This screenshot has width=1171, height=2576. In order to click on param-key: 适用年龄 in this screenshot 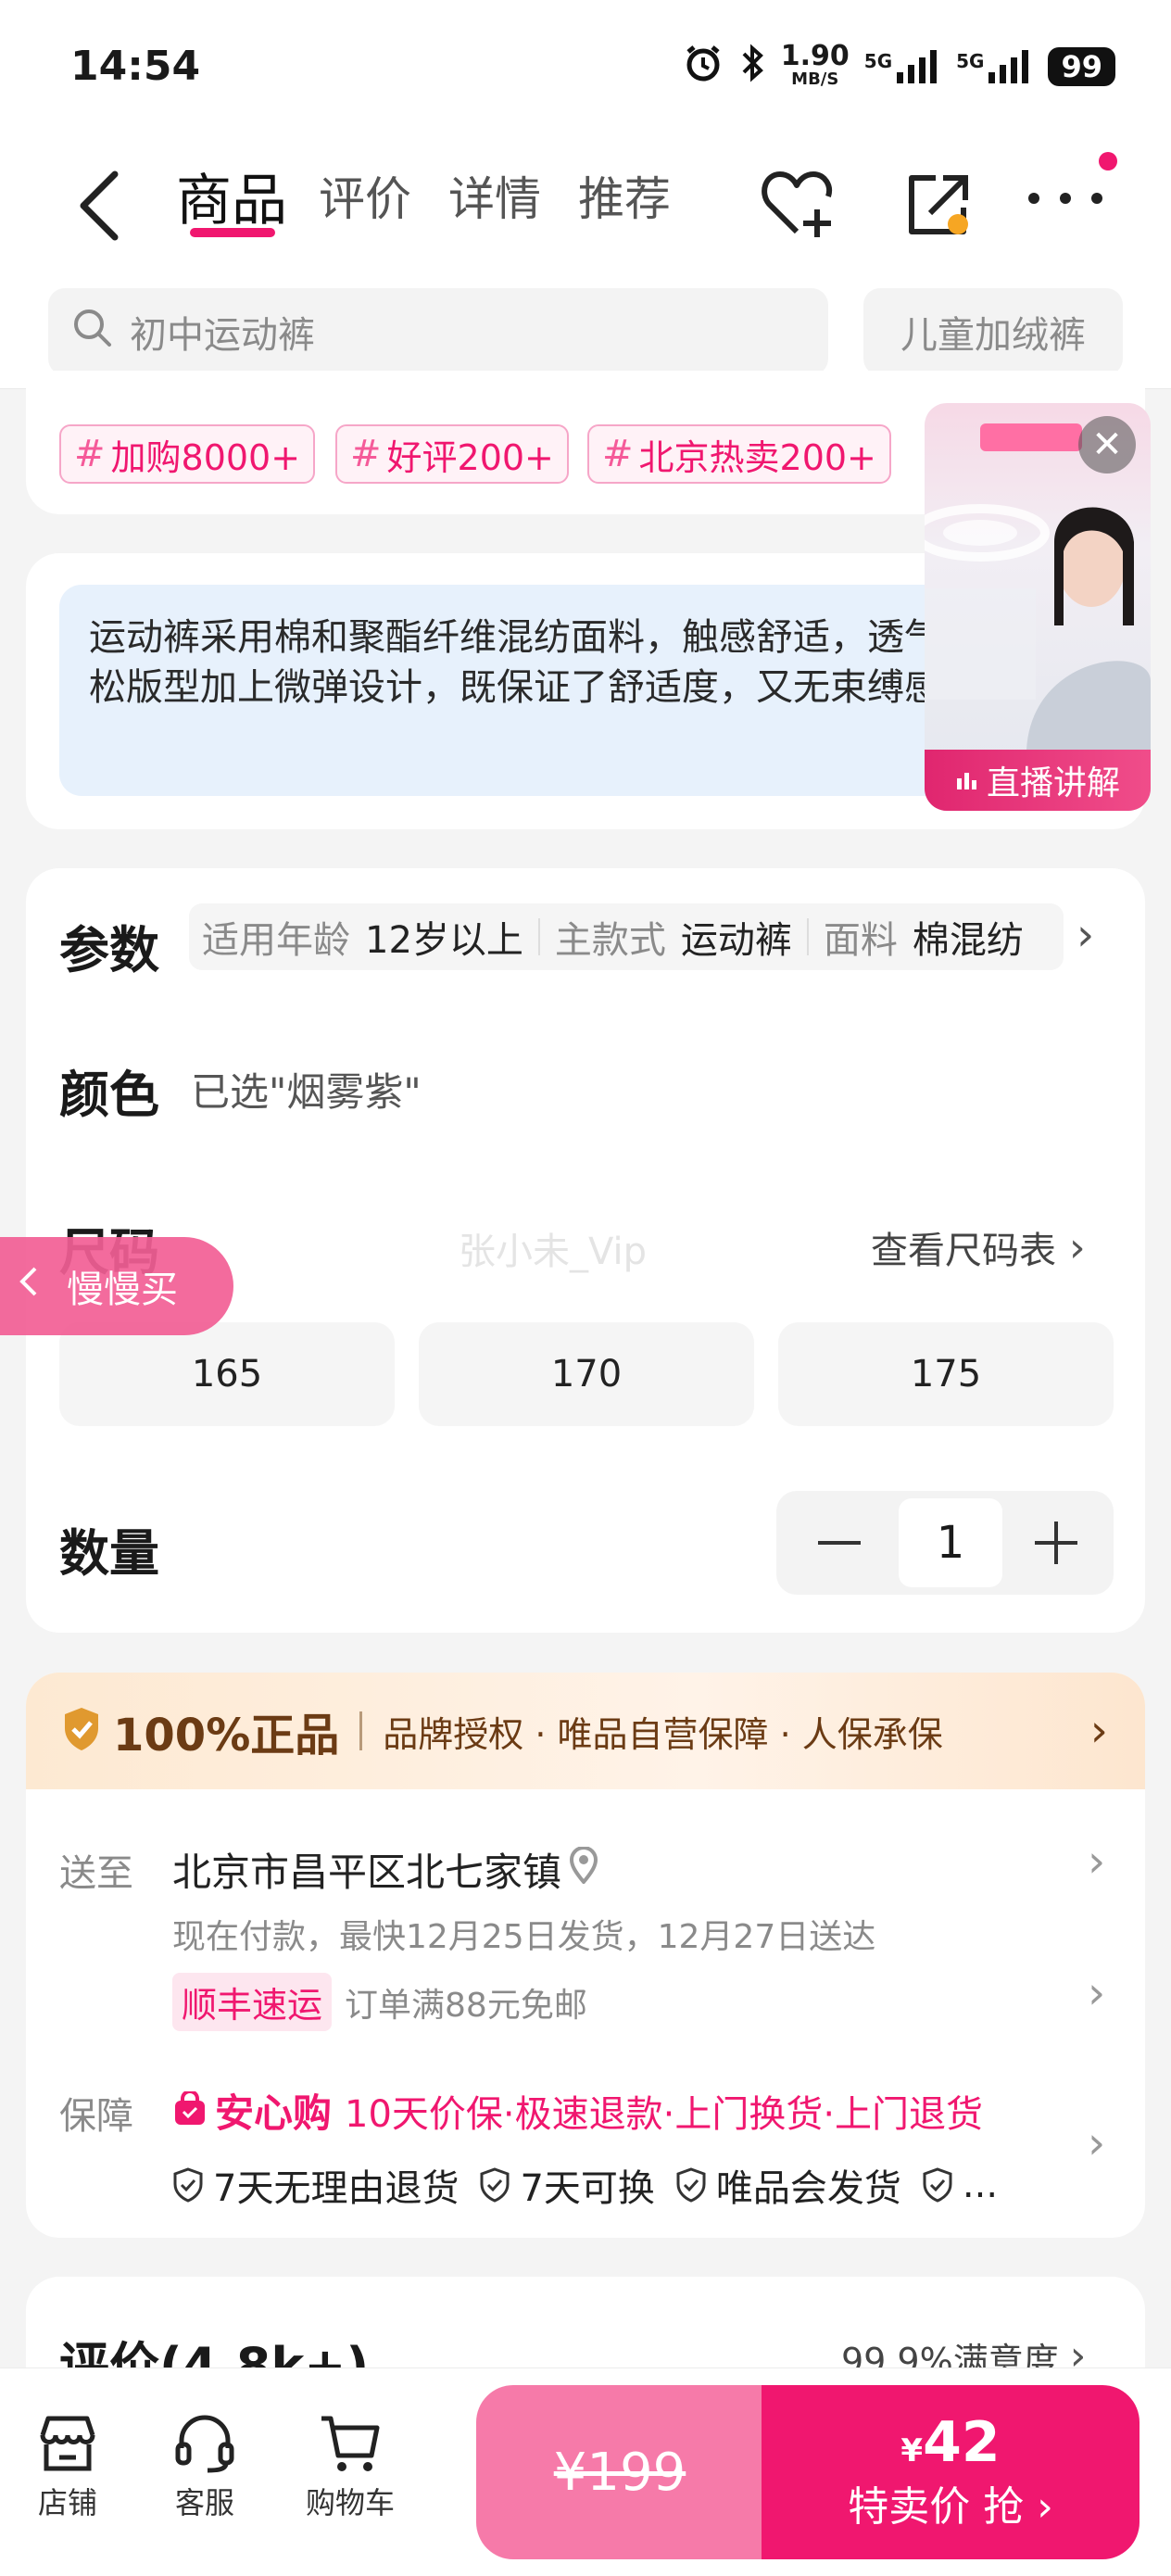, I will do `click(276, 941)`.